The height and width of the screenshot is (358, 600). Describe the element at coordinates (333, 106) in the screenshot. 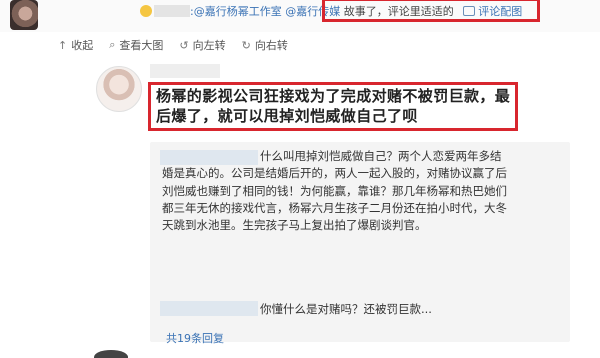

I see `comment-text: 杨幂的影视公司狂接戏为了完成对赌不被罚巨款，最后爆了，就可以甩掉刘恺威做自己了呗` at that location.